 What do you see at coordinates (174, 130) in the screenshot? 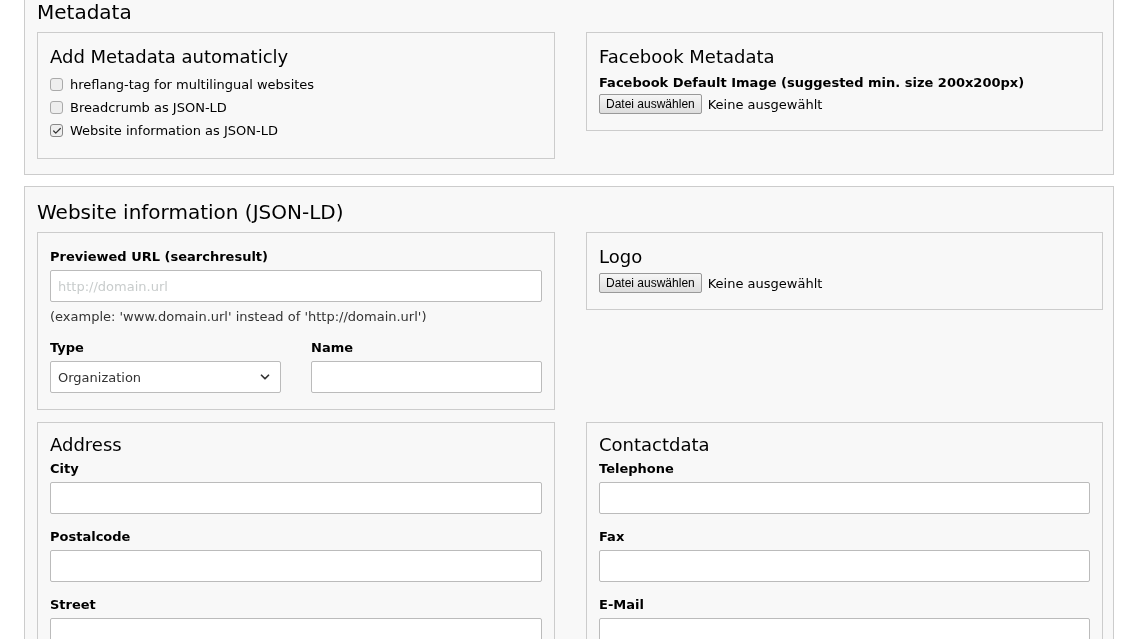
I see `checkbox-label: Website information as JSON-LD` at bounding box center [174, 130].